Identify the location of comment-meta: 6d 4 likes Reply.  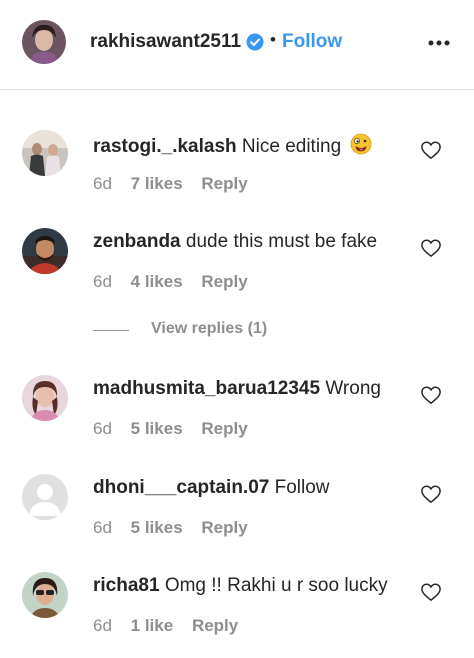
(177, 282).